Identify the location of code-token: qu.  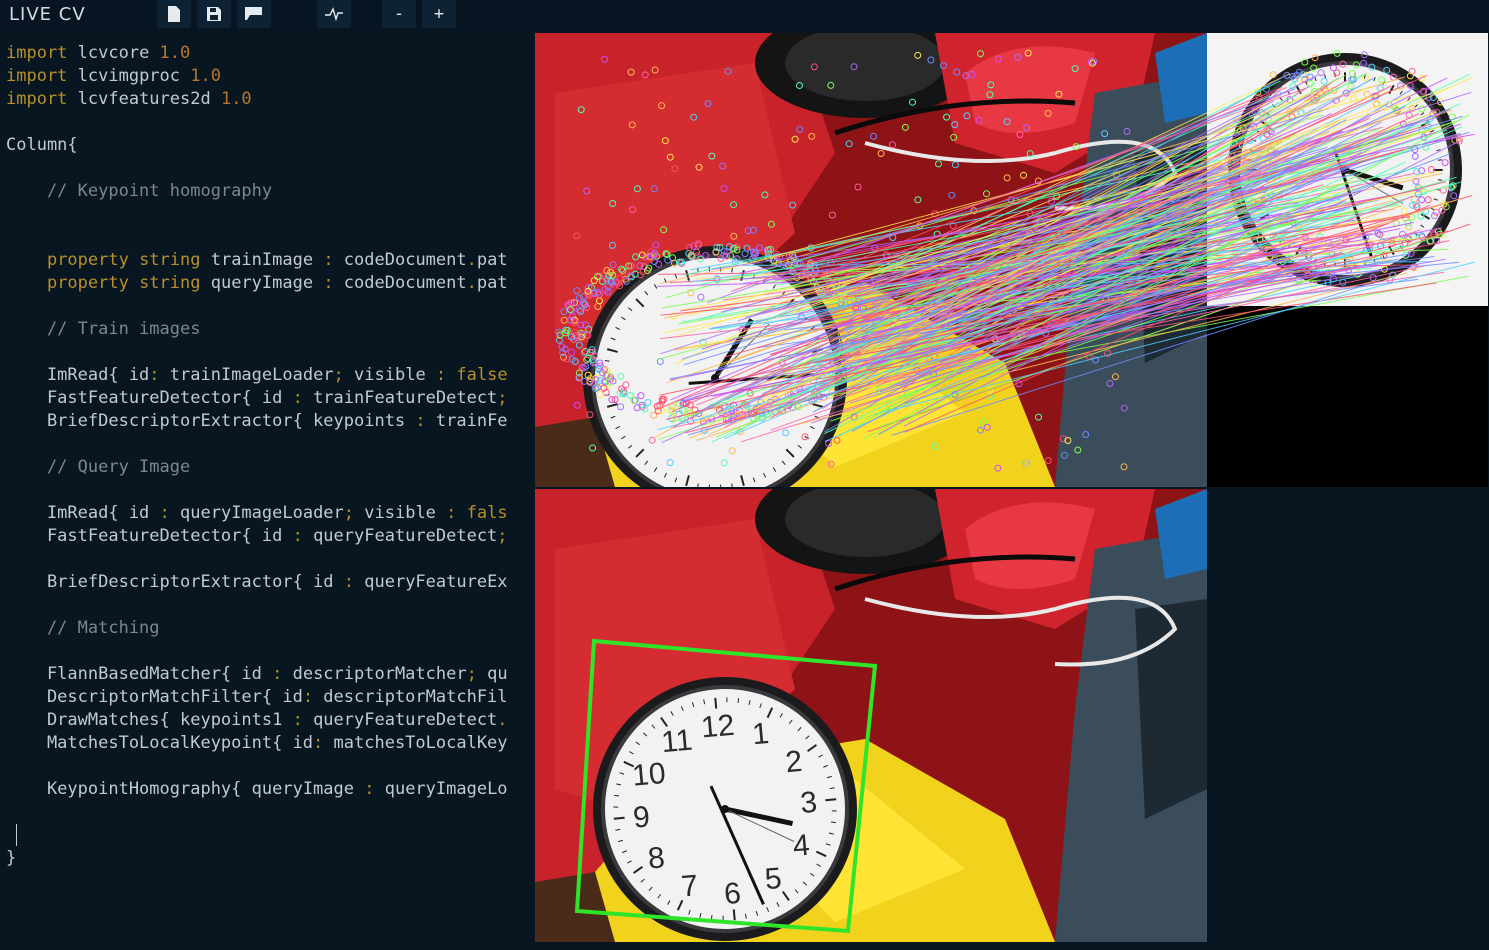
(497, 674).